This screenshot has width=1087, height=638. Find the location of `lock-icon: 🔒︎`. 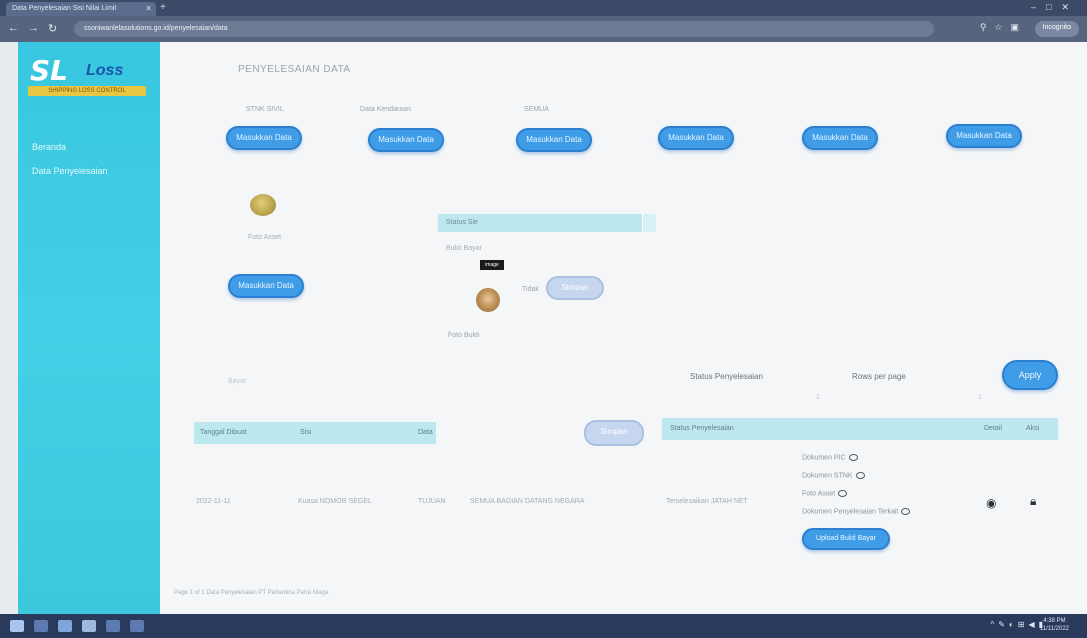

lock-icon: 🔒︎ is located at coordinates (1033, 501).